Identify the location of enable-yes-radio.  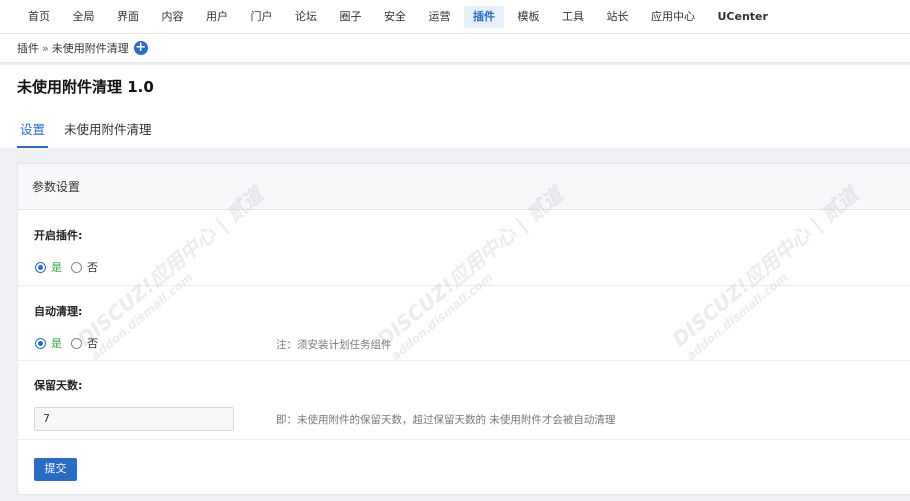
(40, 267).